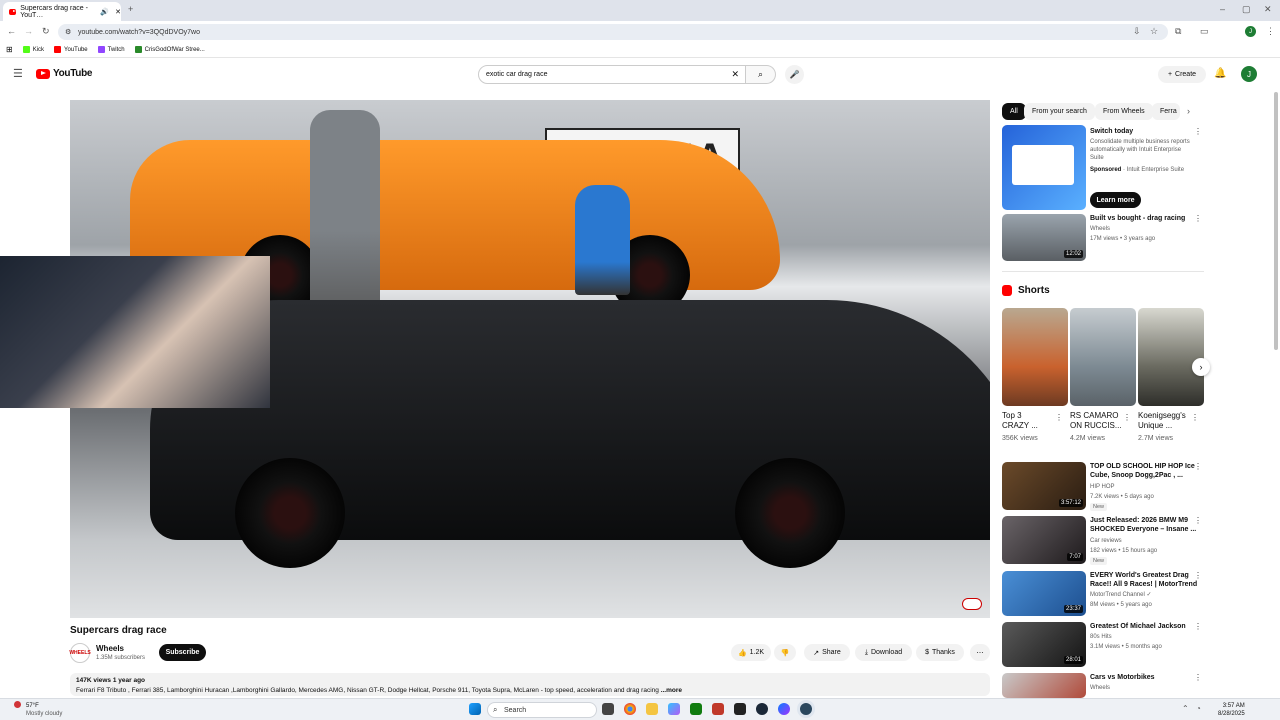 The height and width of the screenshot is (720, 1280). What do you see at coordinates (1044, 685) in the screenshot?
I see `rec-thumbnail` at bounding box center [1044, 685].